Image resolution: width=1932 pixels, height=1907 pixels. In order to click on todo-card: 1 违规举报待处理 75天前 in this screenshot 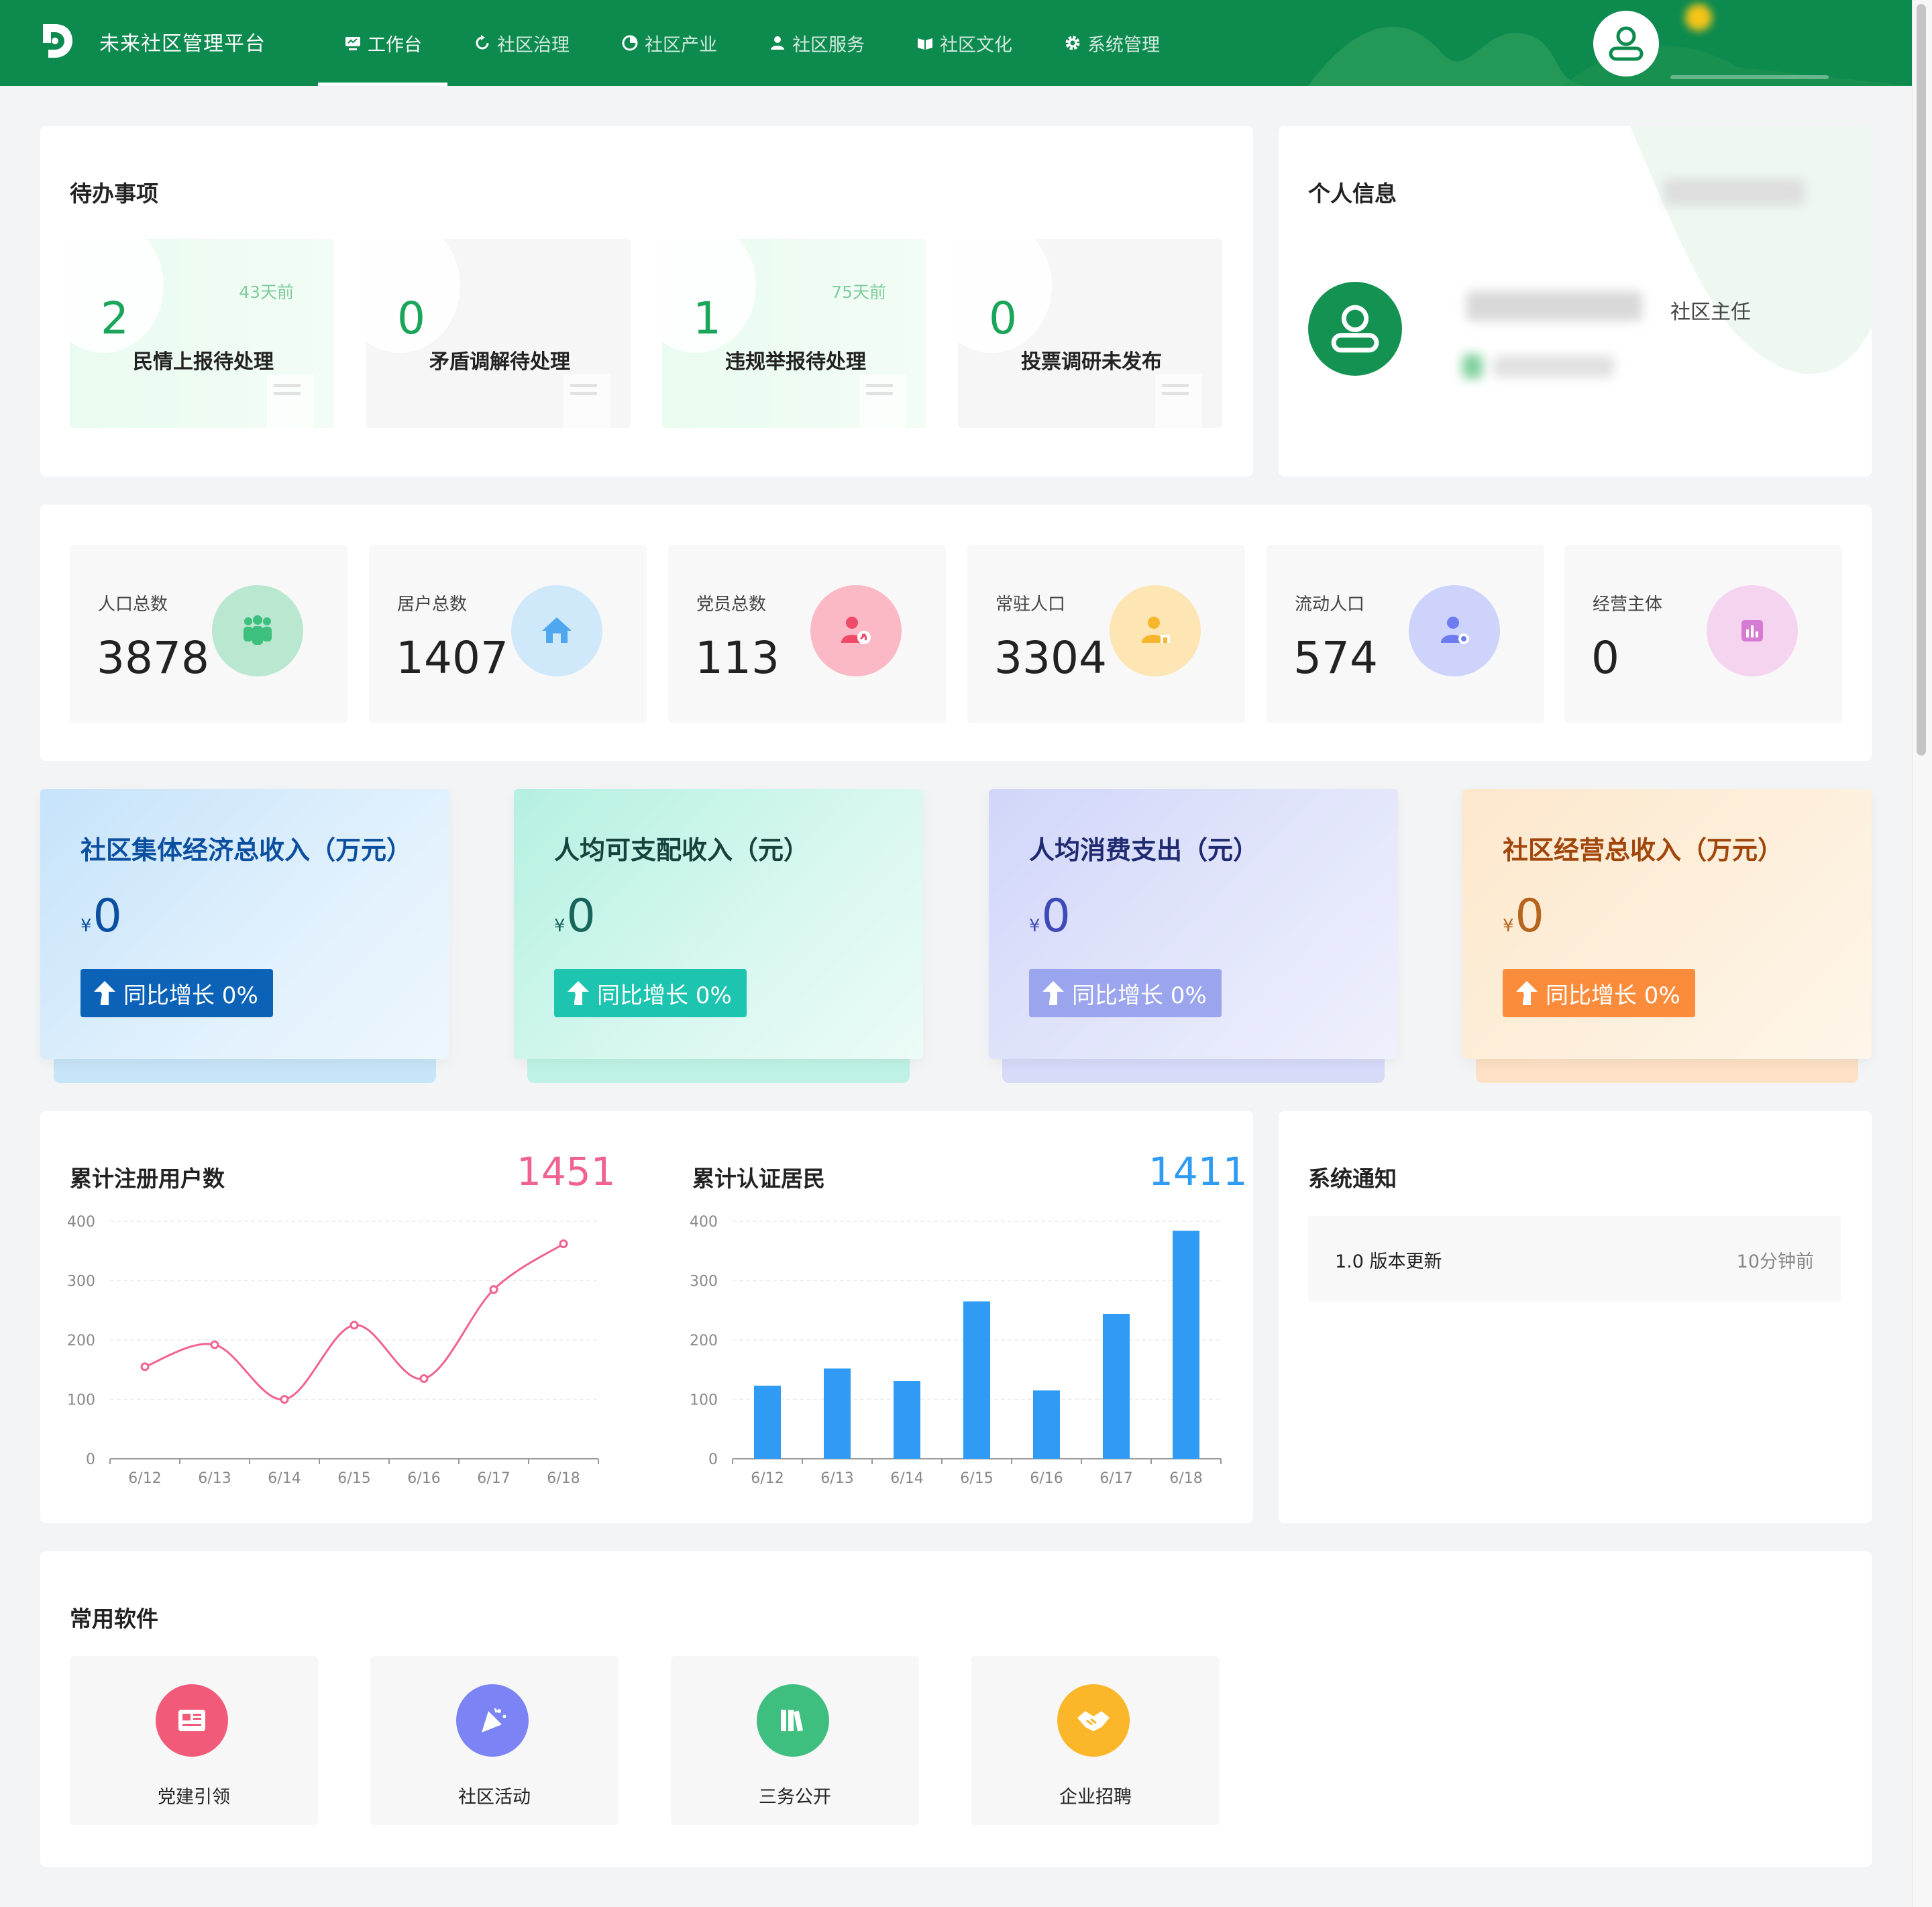, I will do `click(794, 333)`.